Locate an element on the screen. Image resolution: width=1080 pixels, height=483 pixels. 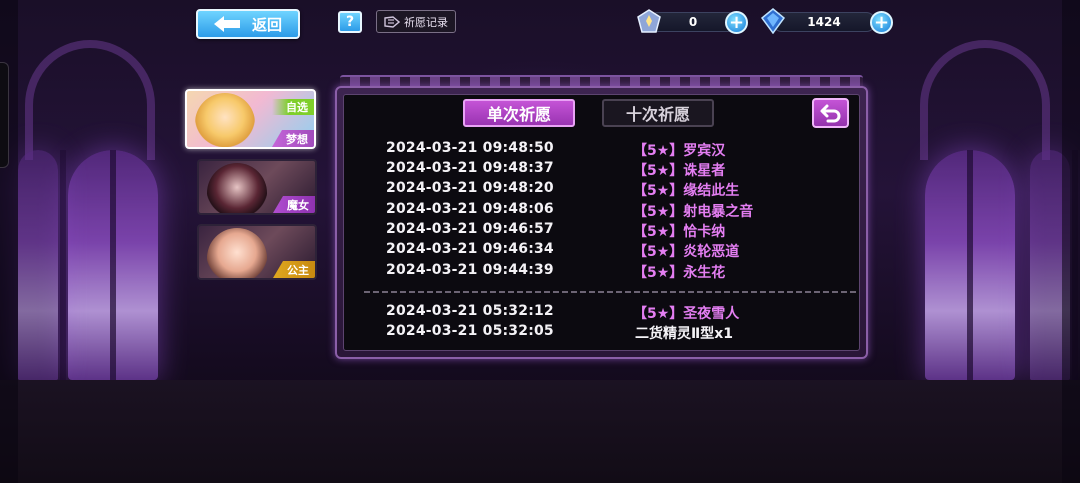
tab-ten-label: 十次祈愿 is located at coordinates (657, 114).